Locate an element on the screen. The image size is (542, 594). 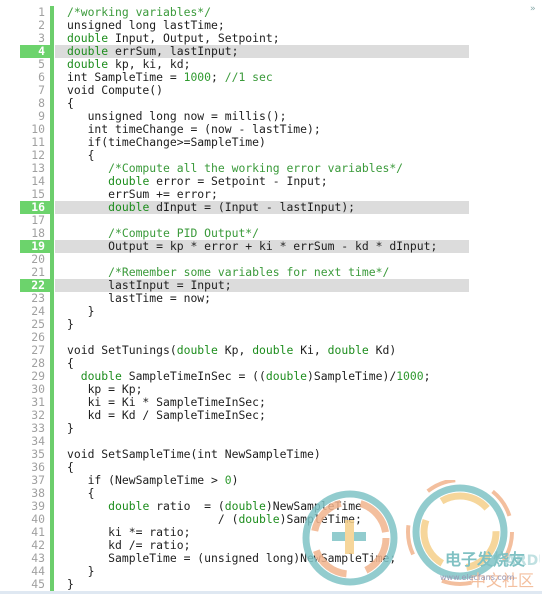
code-token: int SampleTime = is located at coordinates (125, 77).